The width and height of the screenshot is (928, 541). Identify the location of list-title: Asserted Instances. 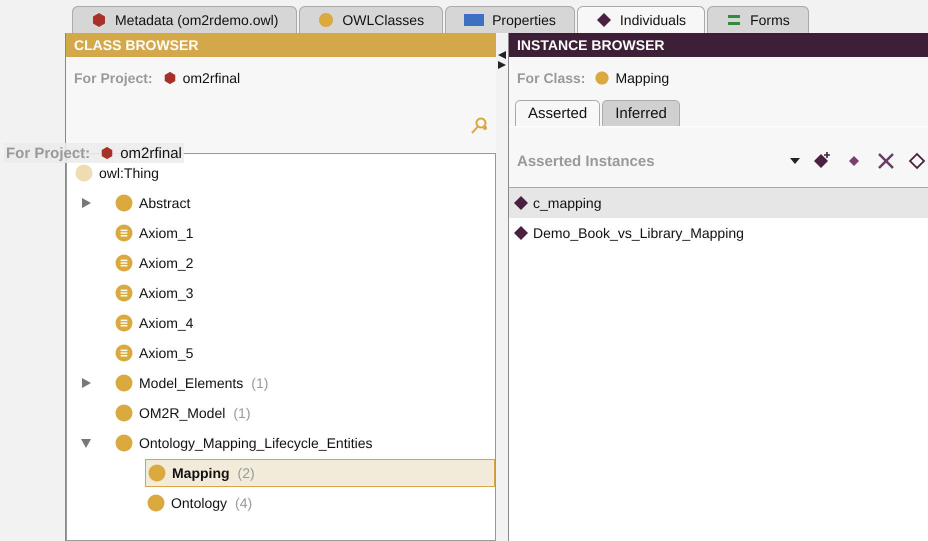
(586, 161).